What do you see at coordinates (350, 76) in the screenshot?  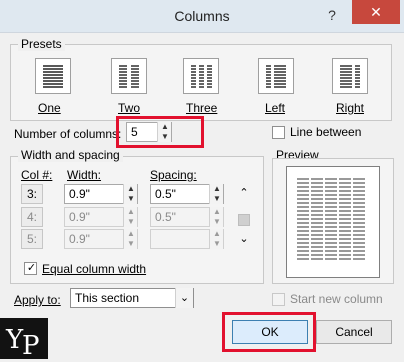 I see `preset-right-icon` at bounding box center [350, 76].